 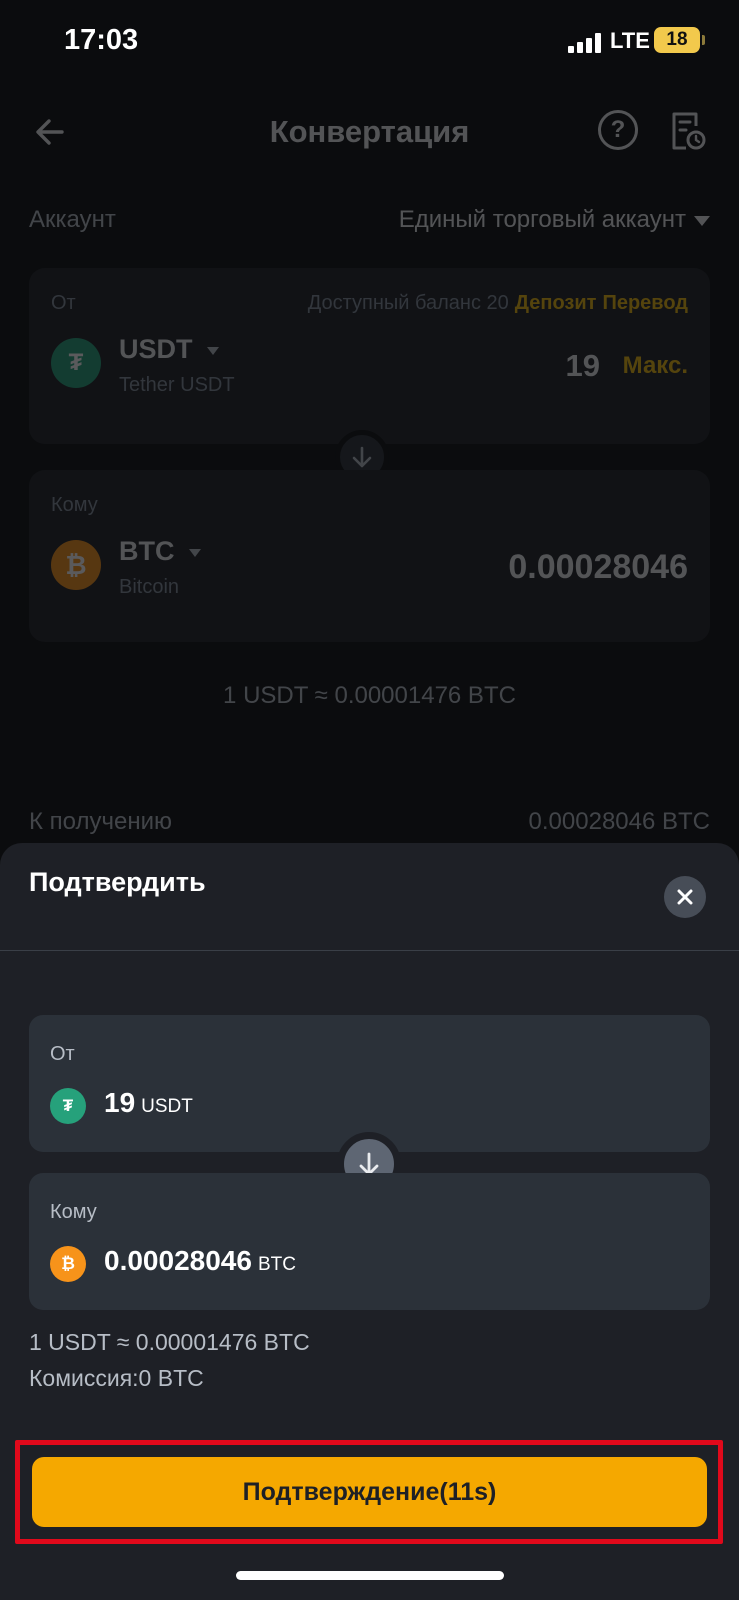 What do you see at coordinates (369, 1241) in the screenshot?
I see `confirm-to-card: Кому ₿ 0.00028046 BTC` at bounding box center [369, 1241].